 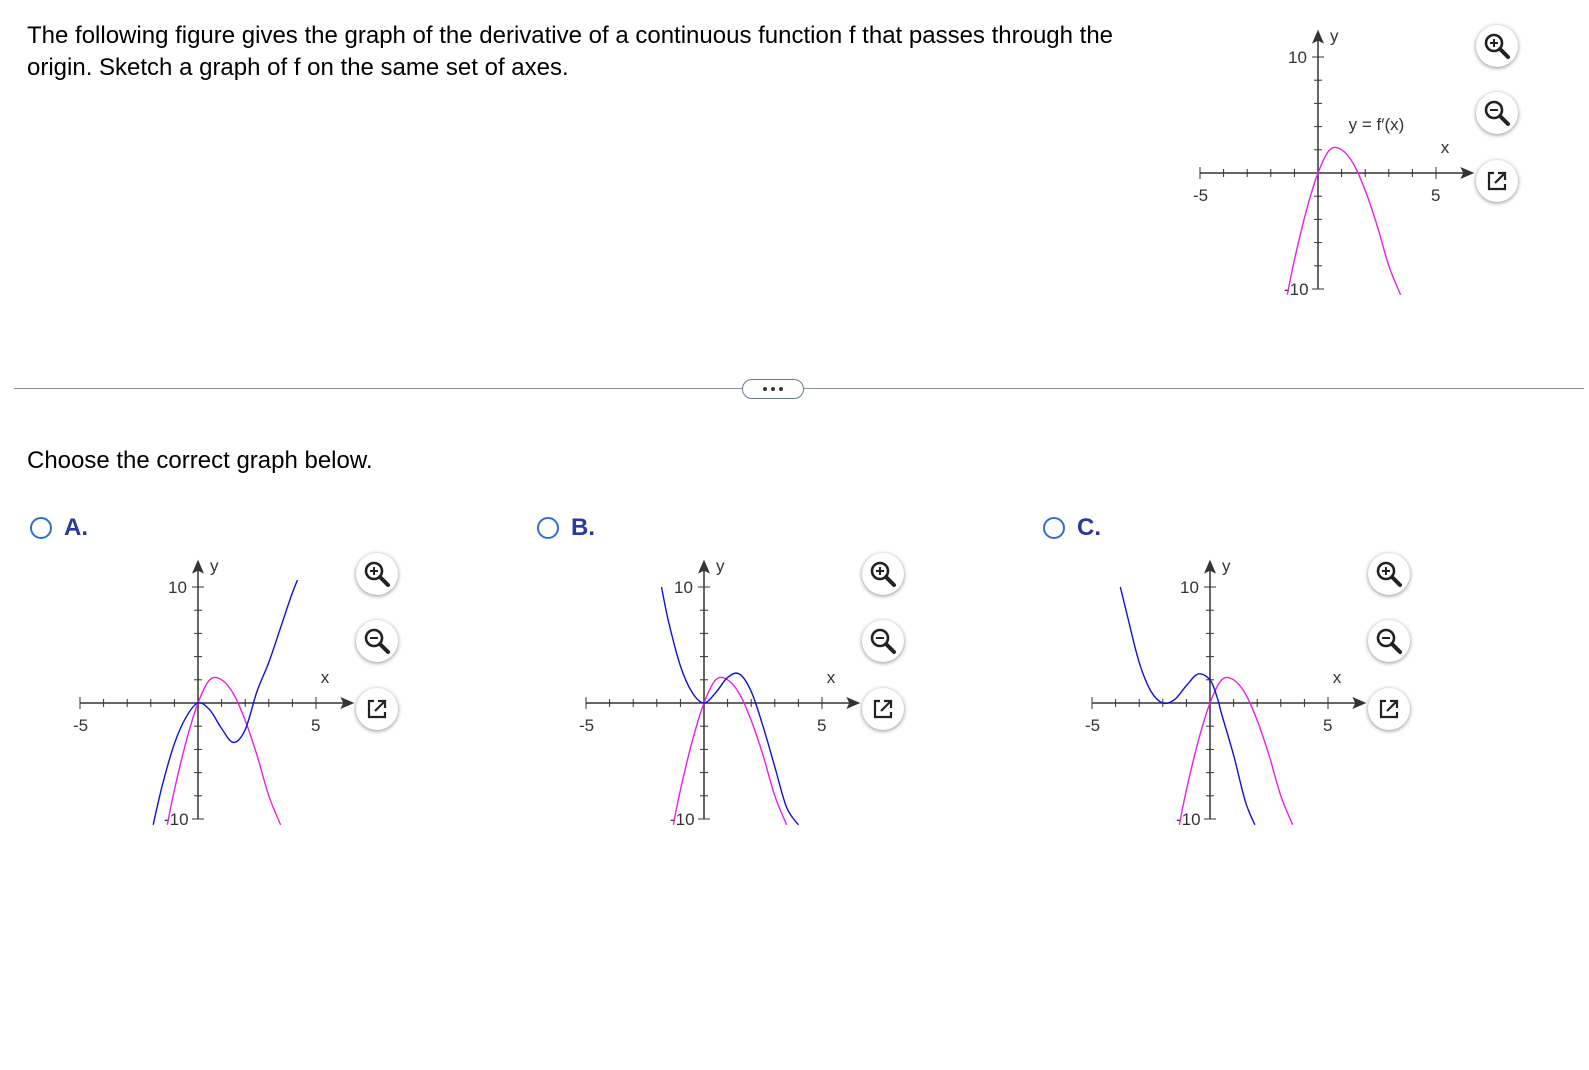 I want to click on option-a-zoom-in-button, so click(x=377, y=574).